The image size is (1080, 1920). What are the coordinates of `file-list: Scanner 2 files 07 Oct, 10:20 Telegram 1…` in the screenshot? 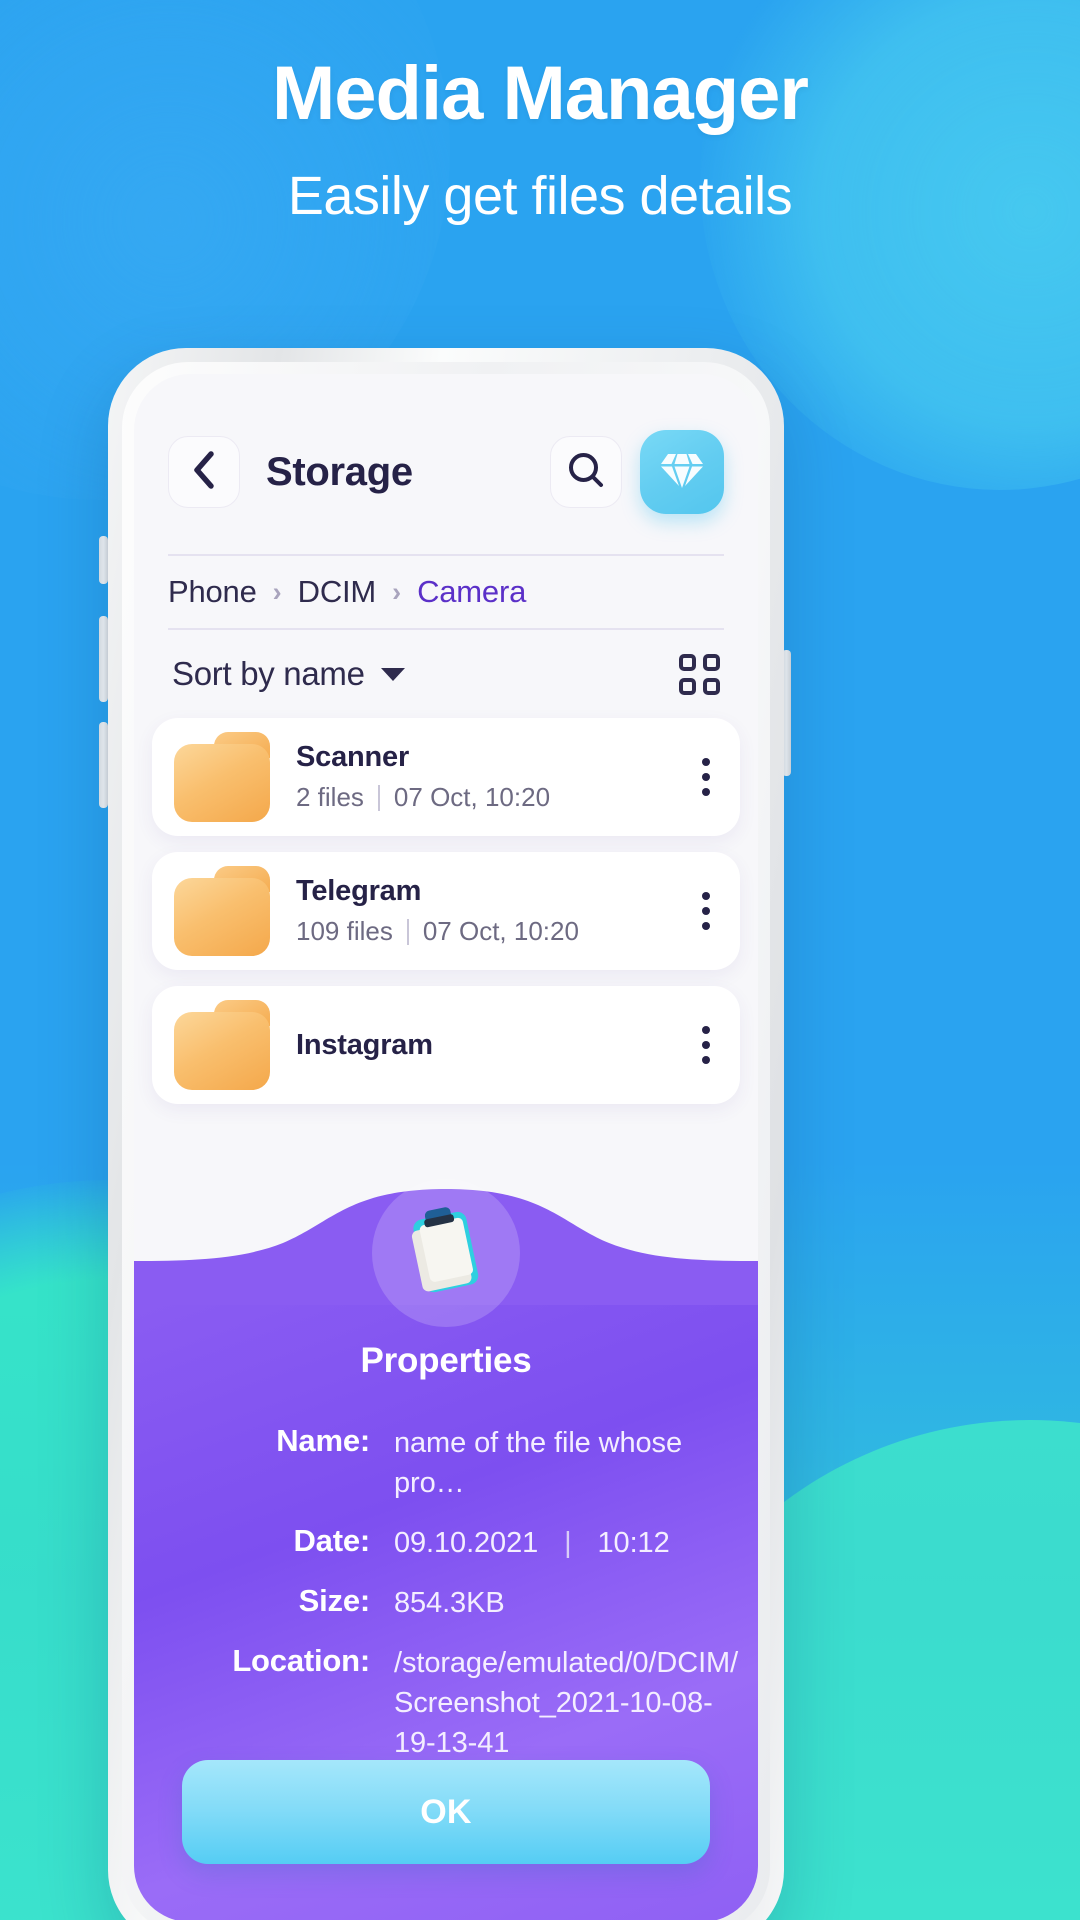 It's located at (446, 911).